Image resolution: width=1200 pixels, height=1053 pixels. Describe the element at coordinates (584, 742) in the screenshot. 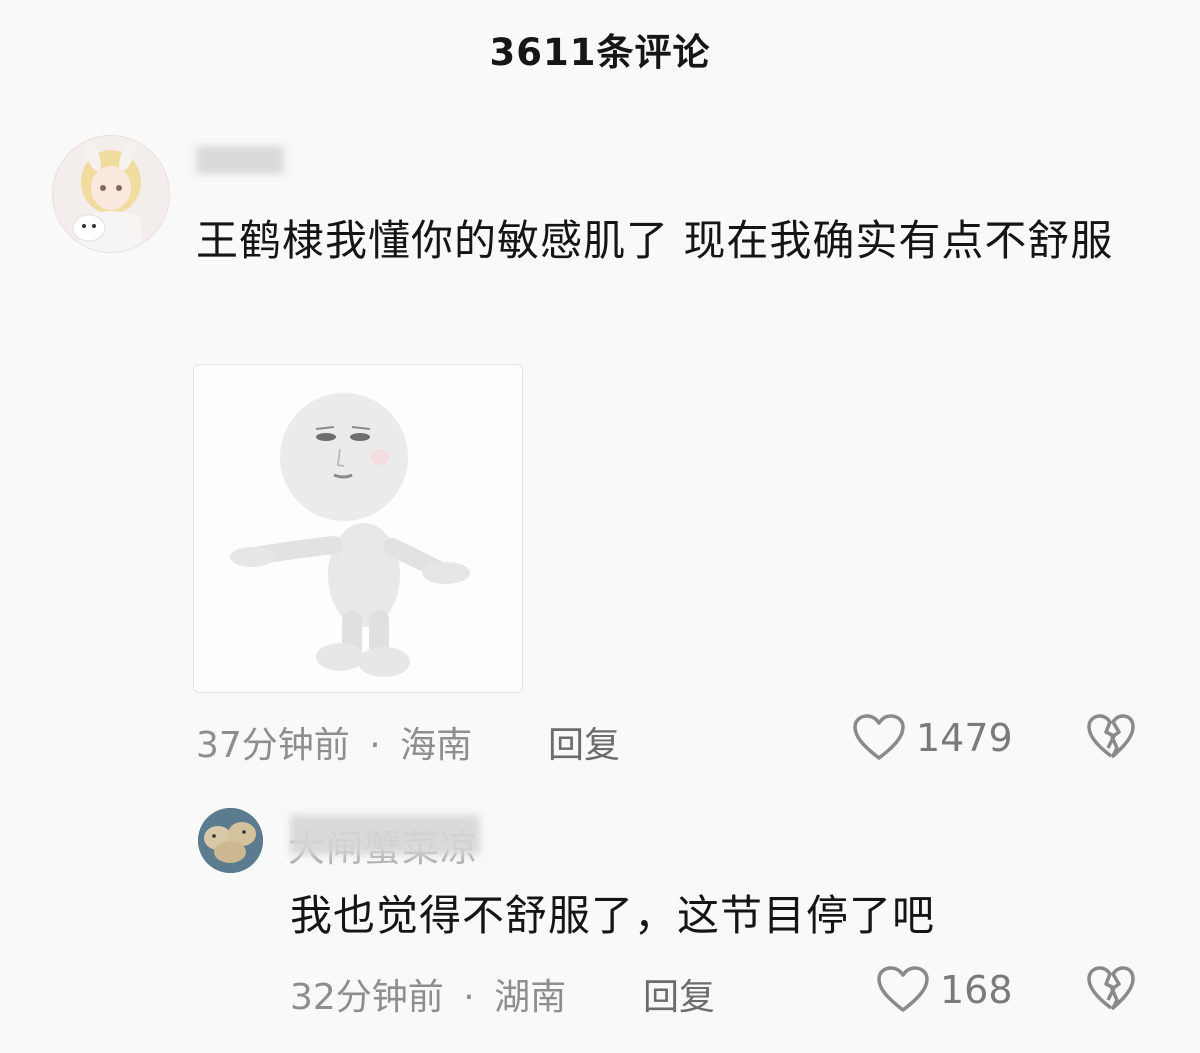

I see `reply-button: 回复` at that location.